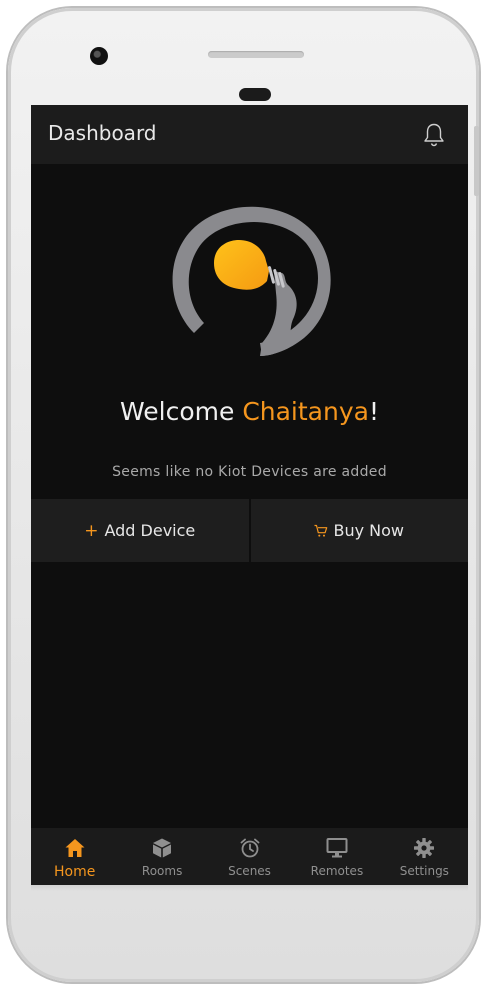 Image resolution: width=487 pixels, height=990 pixels. I want to click on nav-settings: Settings, so click(424, 856).